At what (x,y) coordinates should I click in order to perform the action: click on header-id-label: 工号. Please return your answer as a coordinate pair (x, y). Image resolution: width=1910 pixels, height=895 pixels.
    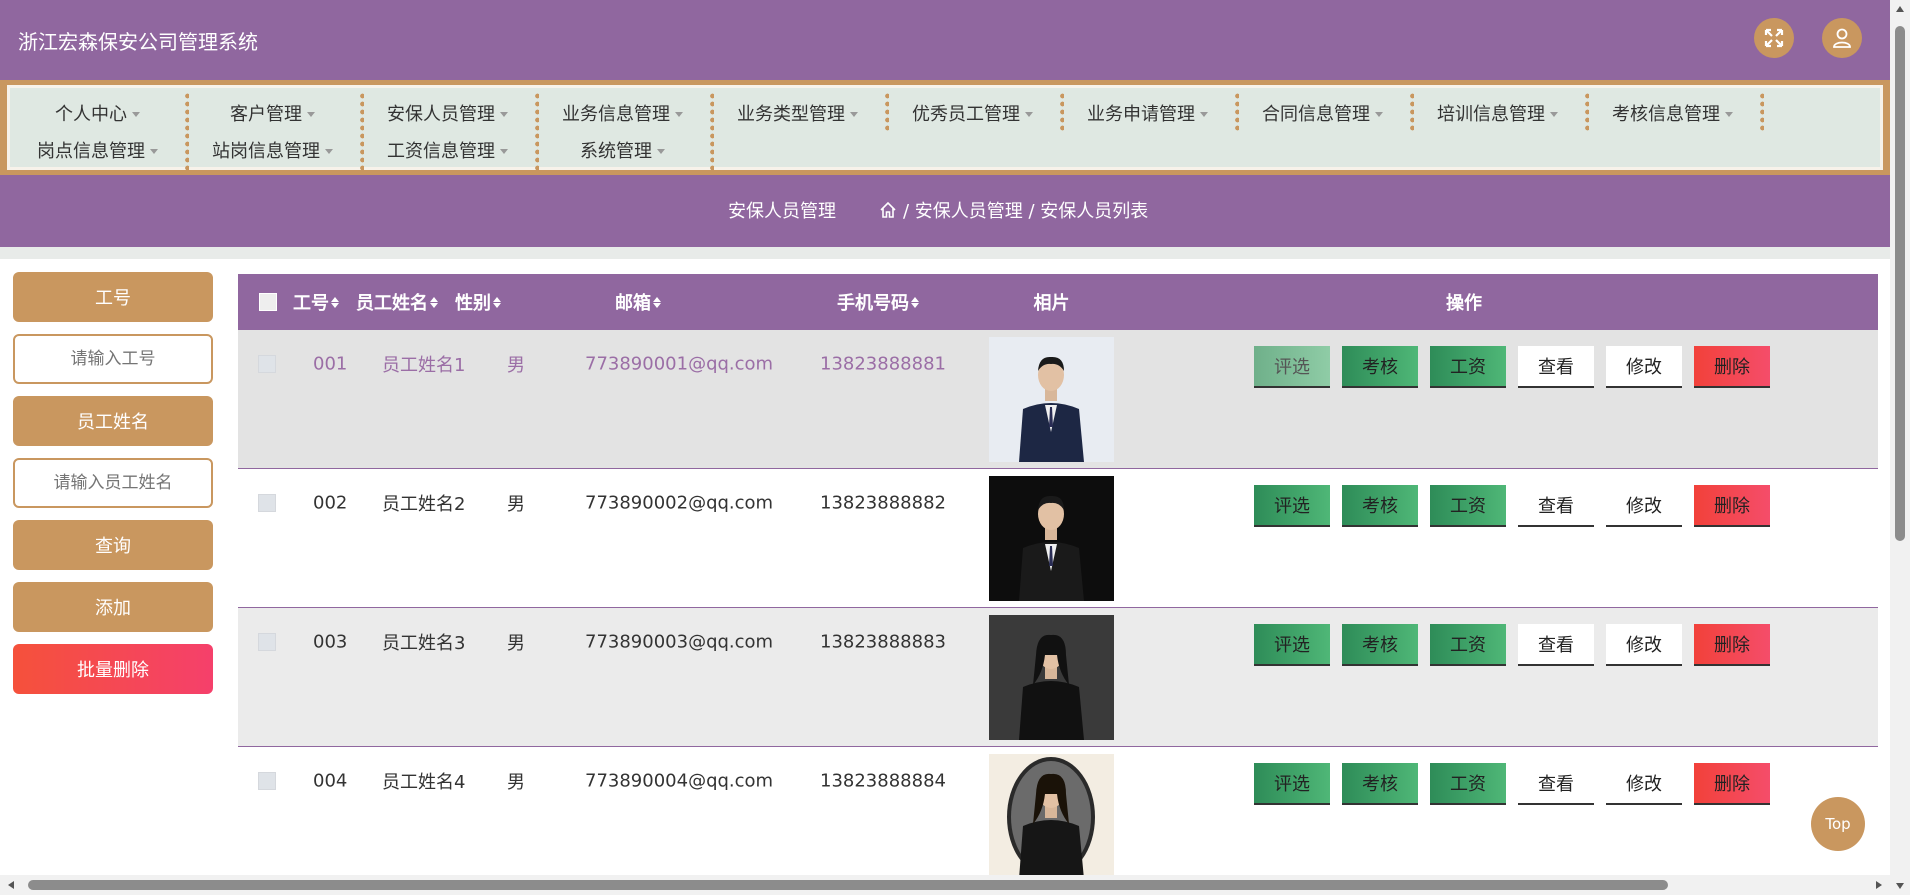
    Looking at the image, I should click on (311, 303).